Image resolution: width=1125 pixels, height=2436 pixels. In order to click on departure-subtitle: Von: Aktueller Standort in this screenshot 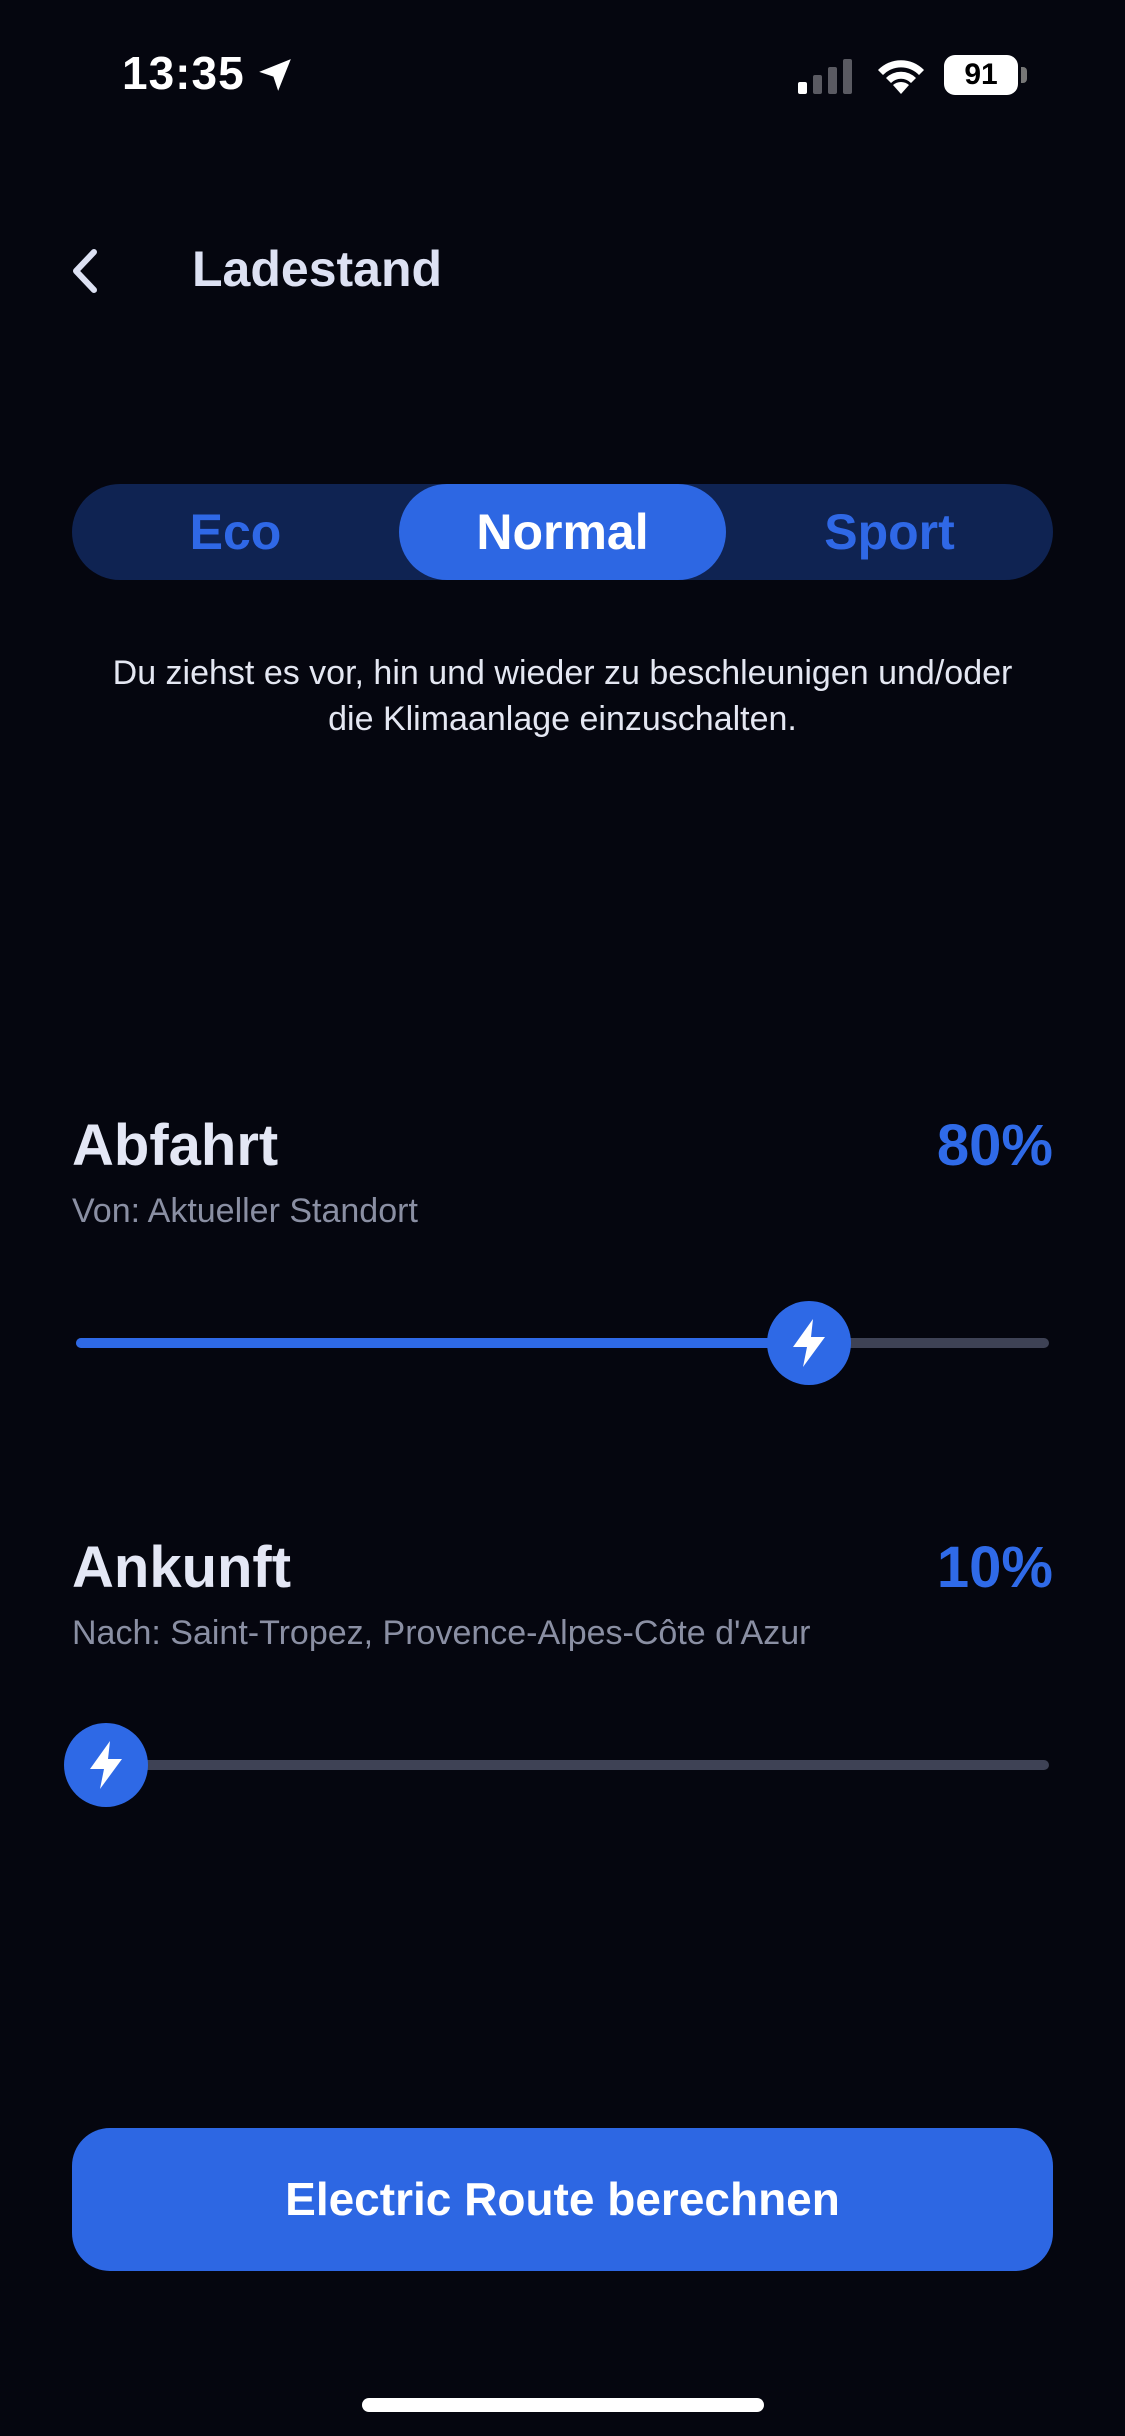, I will do `click(245, 1211)`.